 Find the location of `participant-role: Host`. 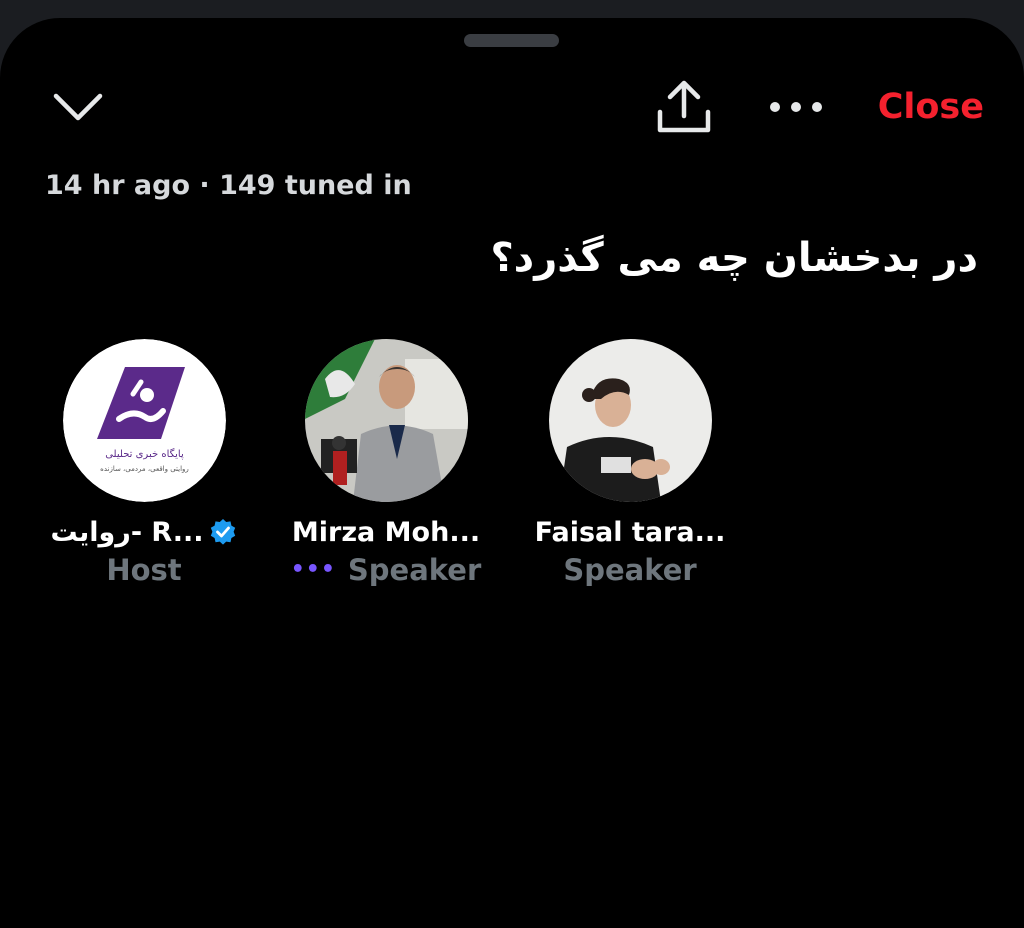

participant-role: Host is located at coordinates (144, 570).